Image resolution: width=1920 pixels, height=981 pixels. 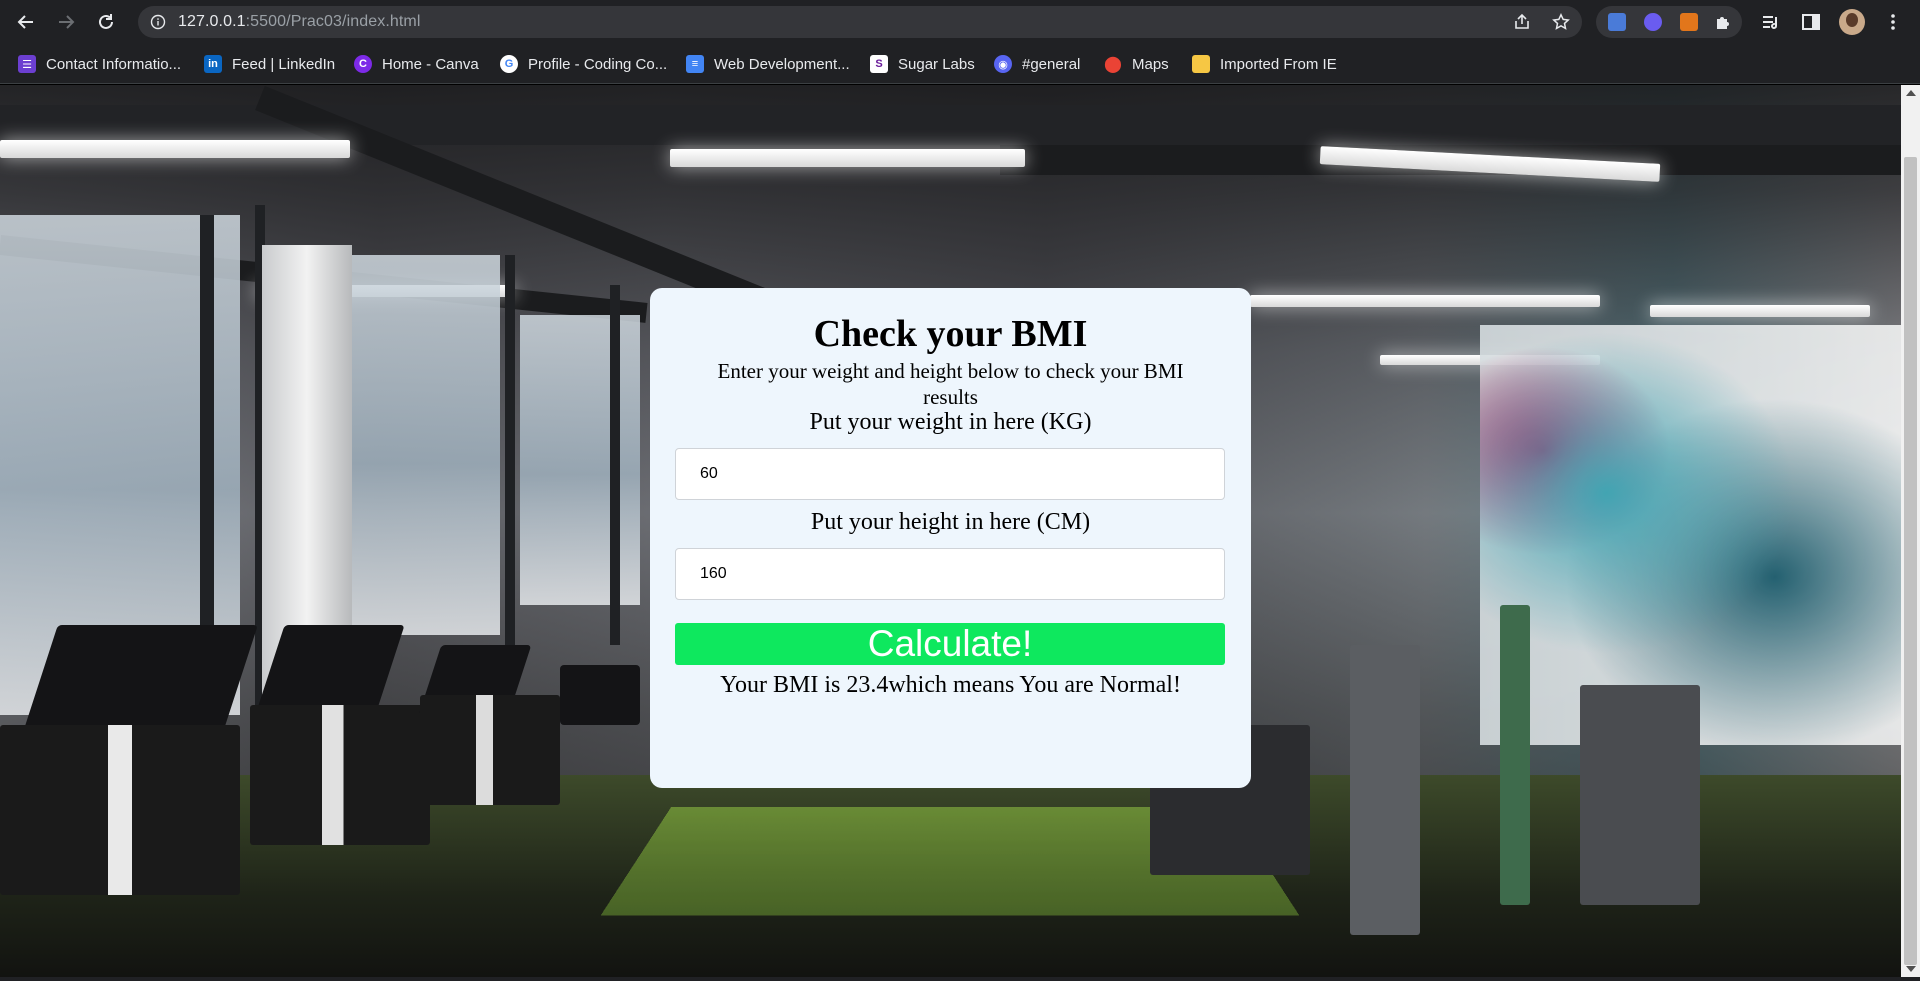 I want to click on window-bottom-edge, so click(x=960, y=979).